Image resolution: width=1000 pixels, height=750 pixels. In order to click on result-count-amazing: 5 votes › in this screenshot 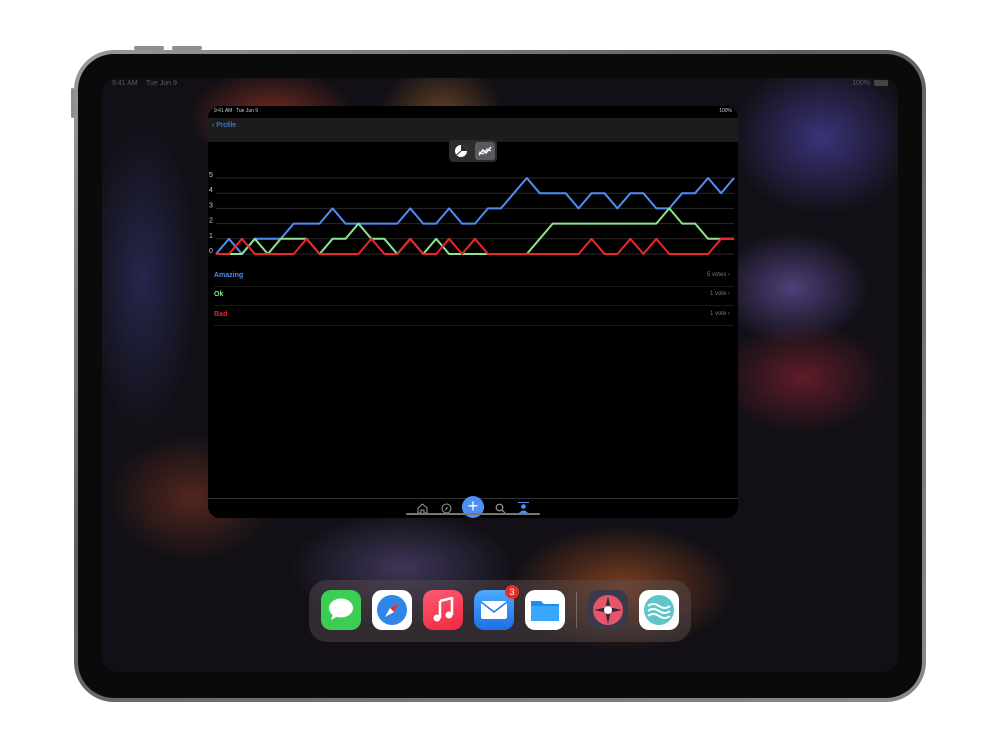, I will do `click(718, 275)`.